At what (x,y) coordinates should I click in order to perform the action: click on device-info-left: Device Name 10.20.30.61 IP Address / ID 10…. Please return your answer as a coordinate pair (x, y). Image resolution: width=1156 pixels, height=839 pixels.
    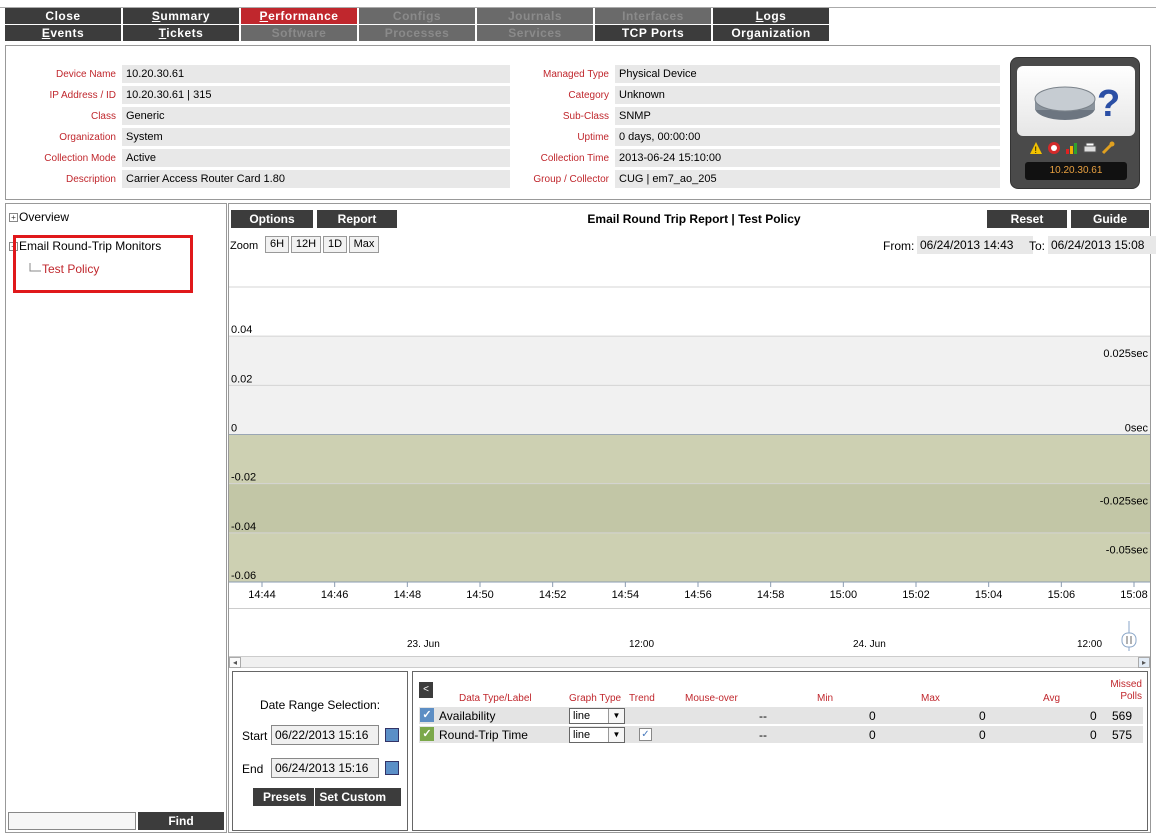
    Looking at the image, I should click on (259, 127).